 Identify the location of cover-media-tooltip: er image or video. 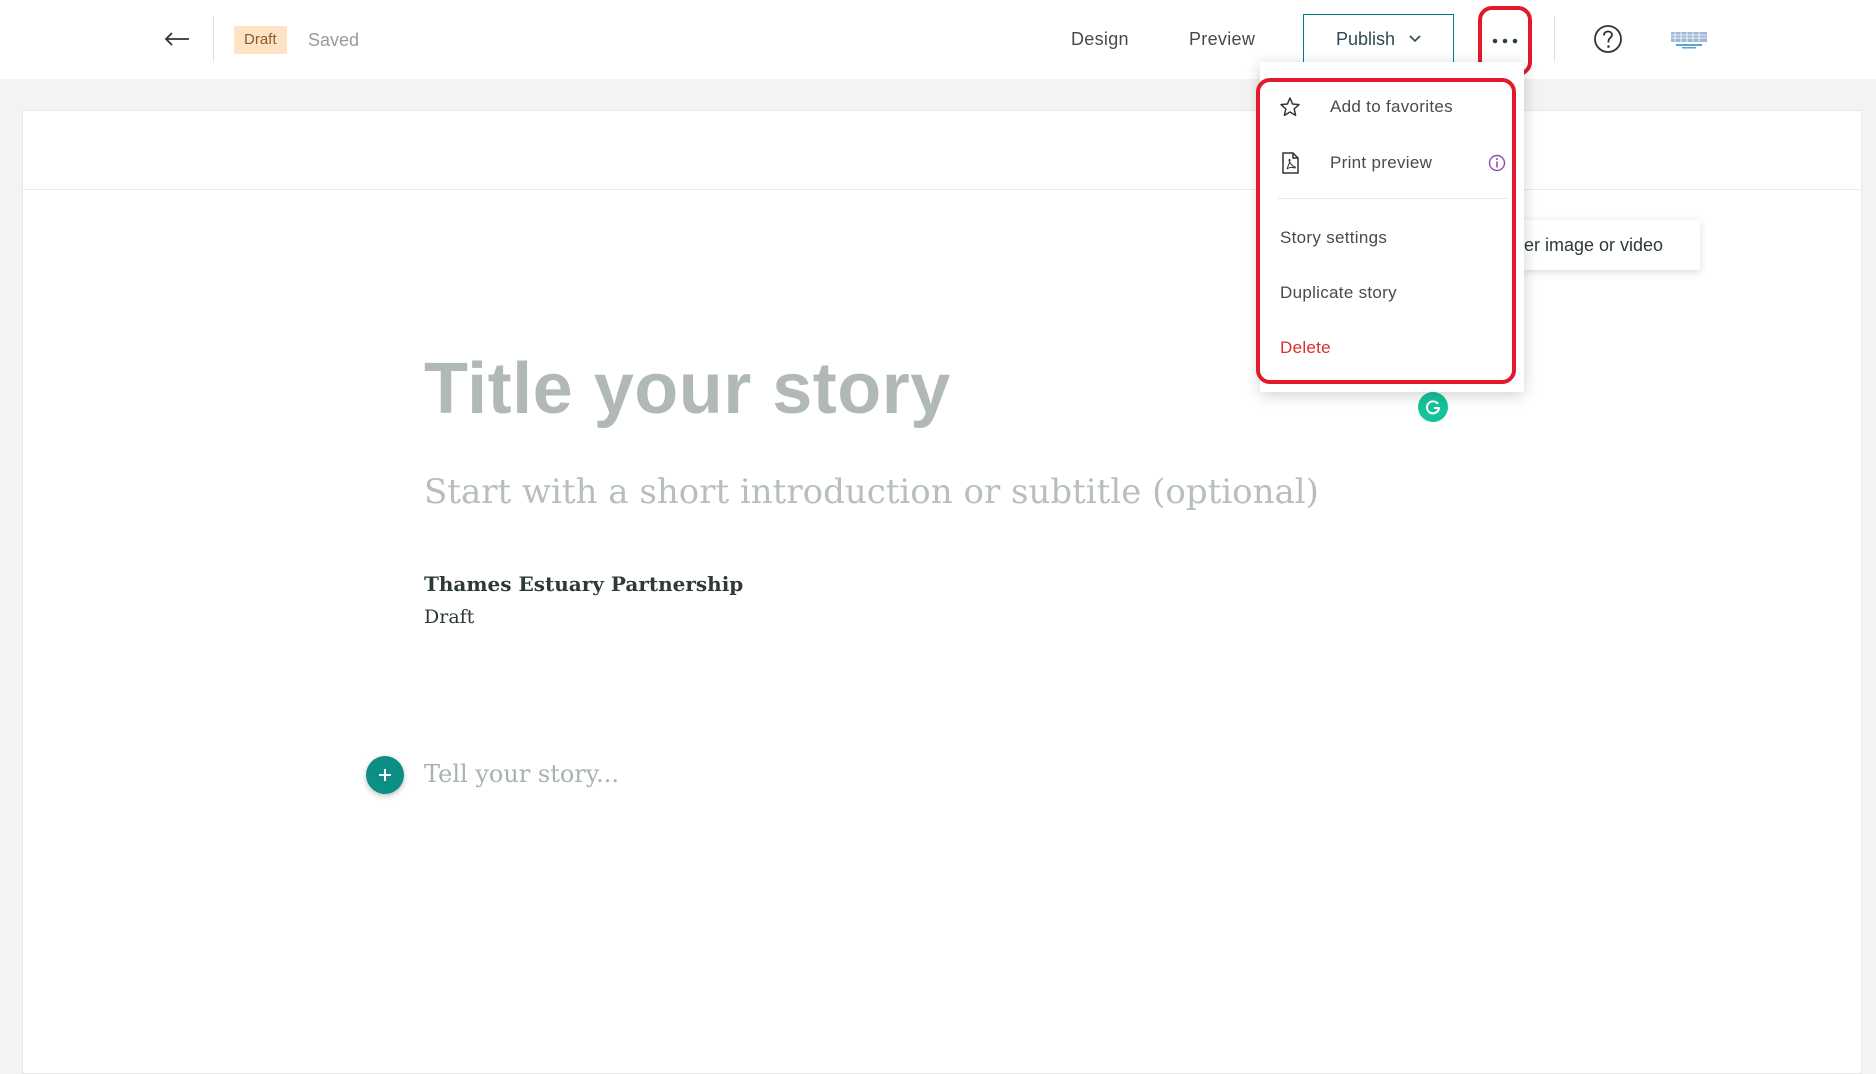
(1610, 245).